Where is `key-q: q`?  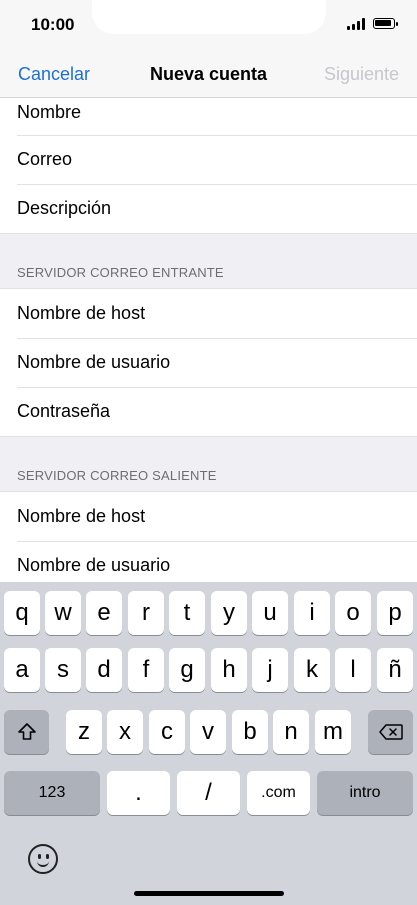
key-q: q is located at coordinates (22, 613).